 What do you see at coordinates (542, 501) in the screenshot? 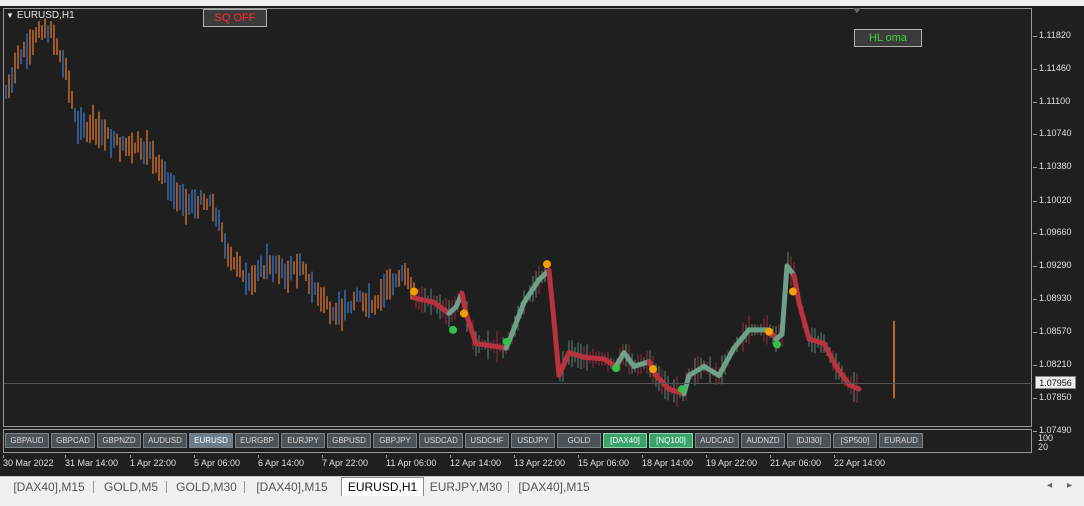
I see `bottom-strip` at bounding box center [542, 501].